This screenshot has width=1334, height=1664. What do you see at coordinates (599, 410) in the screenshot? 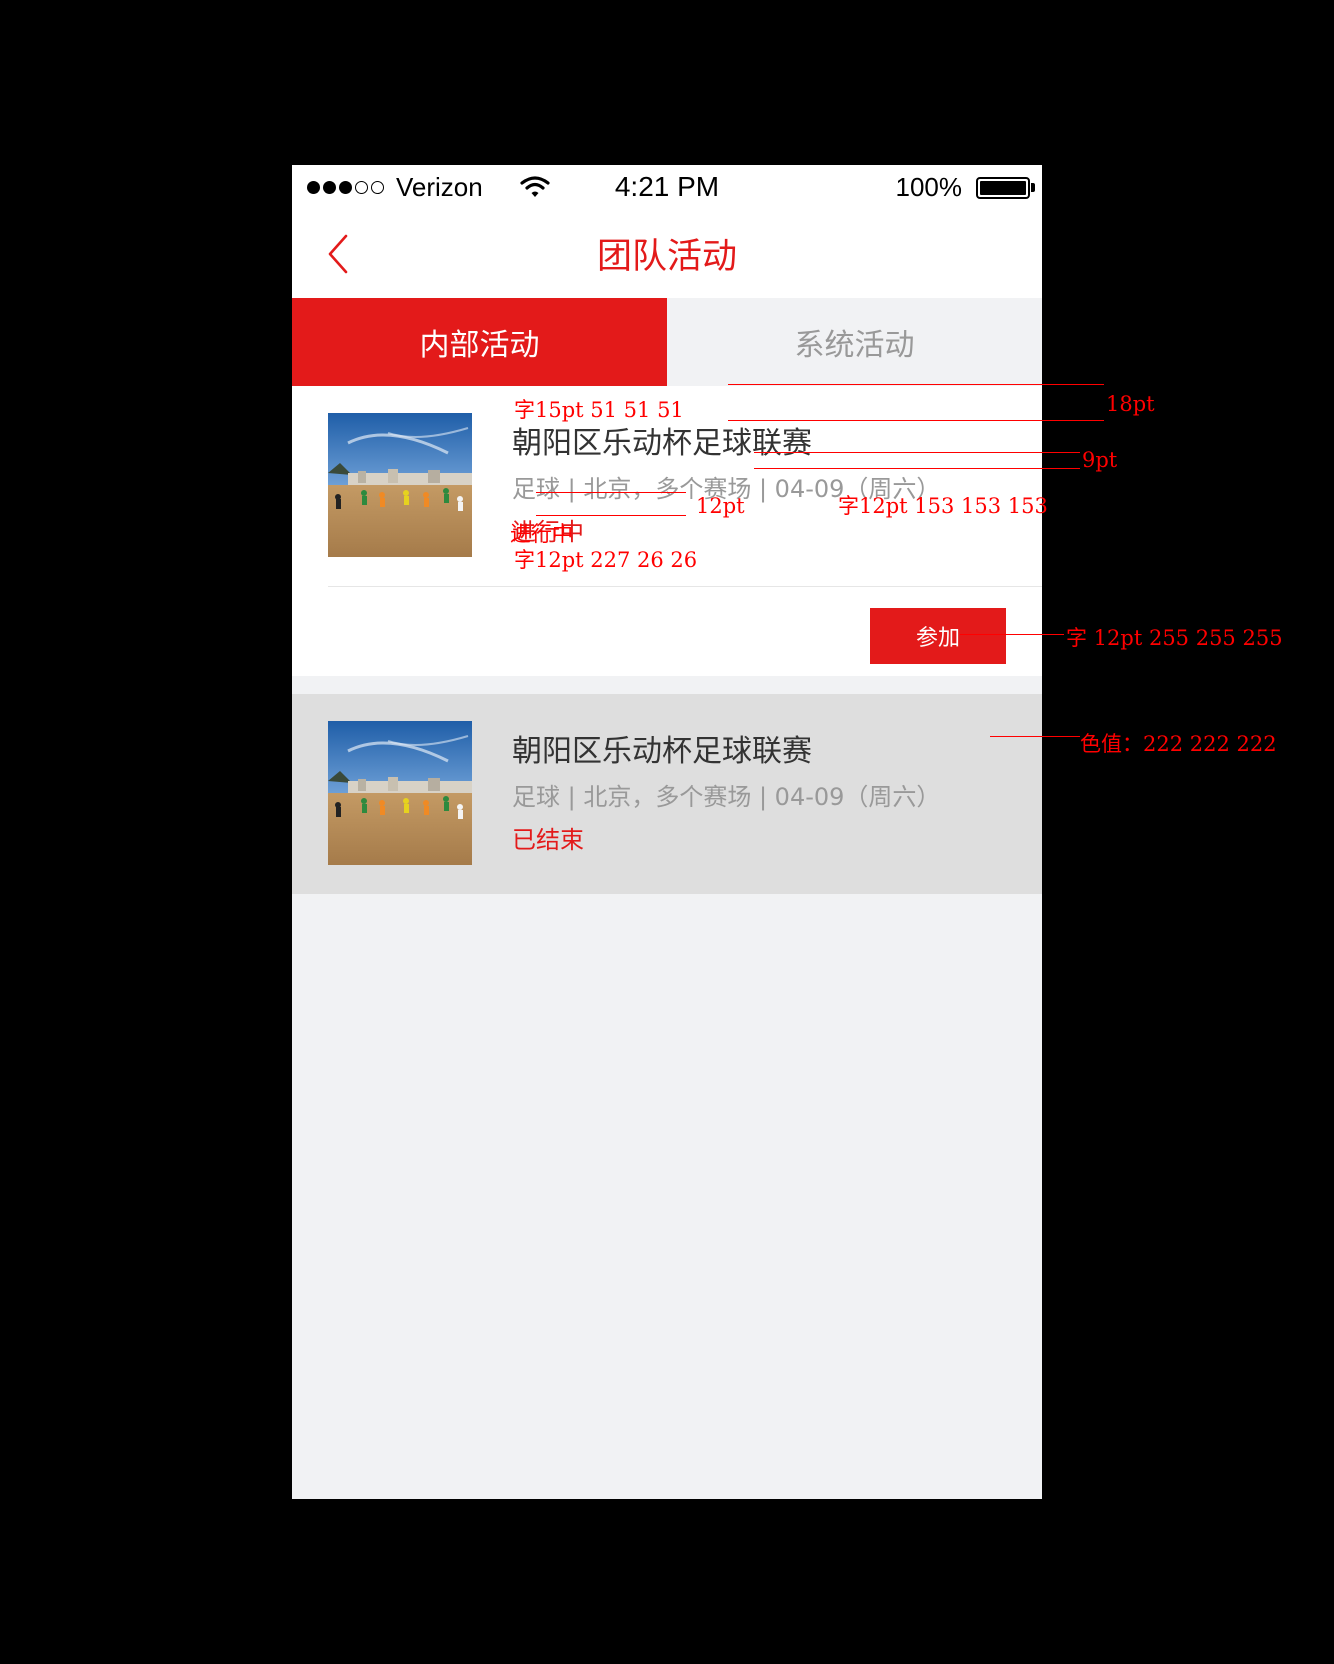
I see `annotation-title-font: 字15pt 51 51 51` at bounding box center [599, 410].